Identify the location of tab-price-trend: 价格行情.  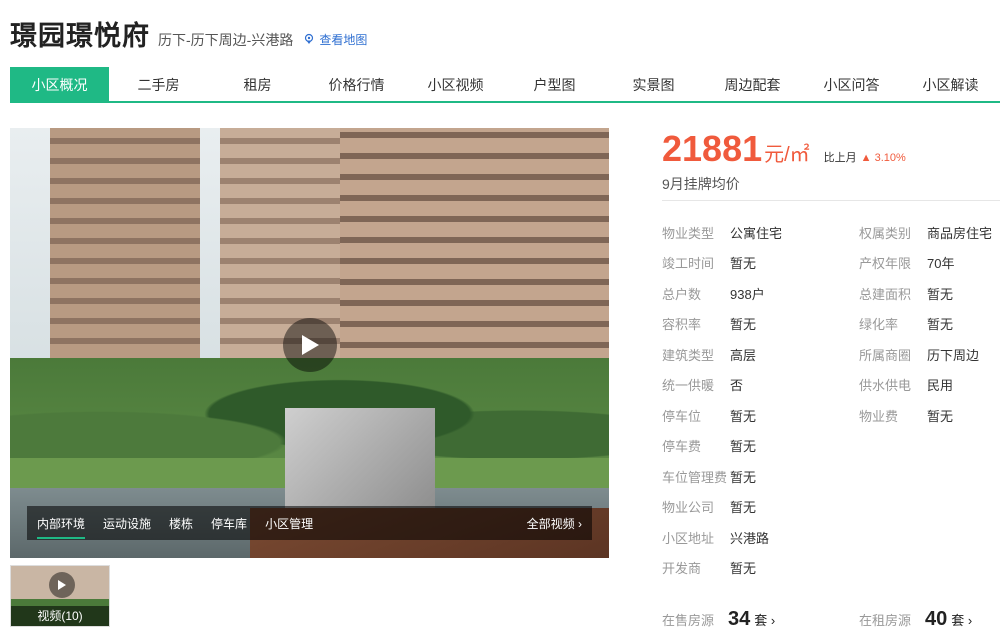
(356, 84).